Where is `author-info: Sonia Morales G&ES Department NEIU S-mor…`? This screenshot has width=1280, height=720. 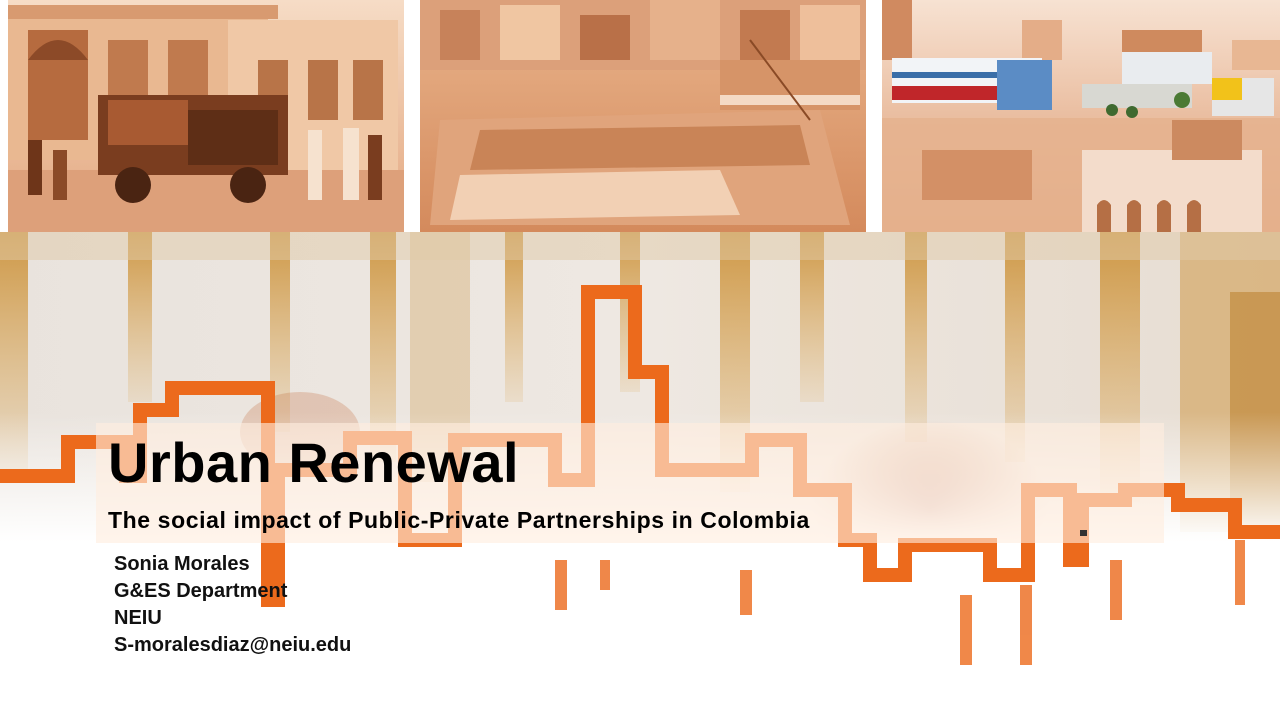 author-info: Sonia Morales G&ES Department NEIU S-mor… is located at coordinates (232, 605).